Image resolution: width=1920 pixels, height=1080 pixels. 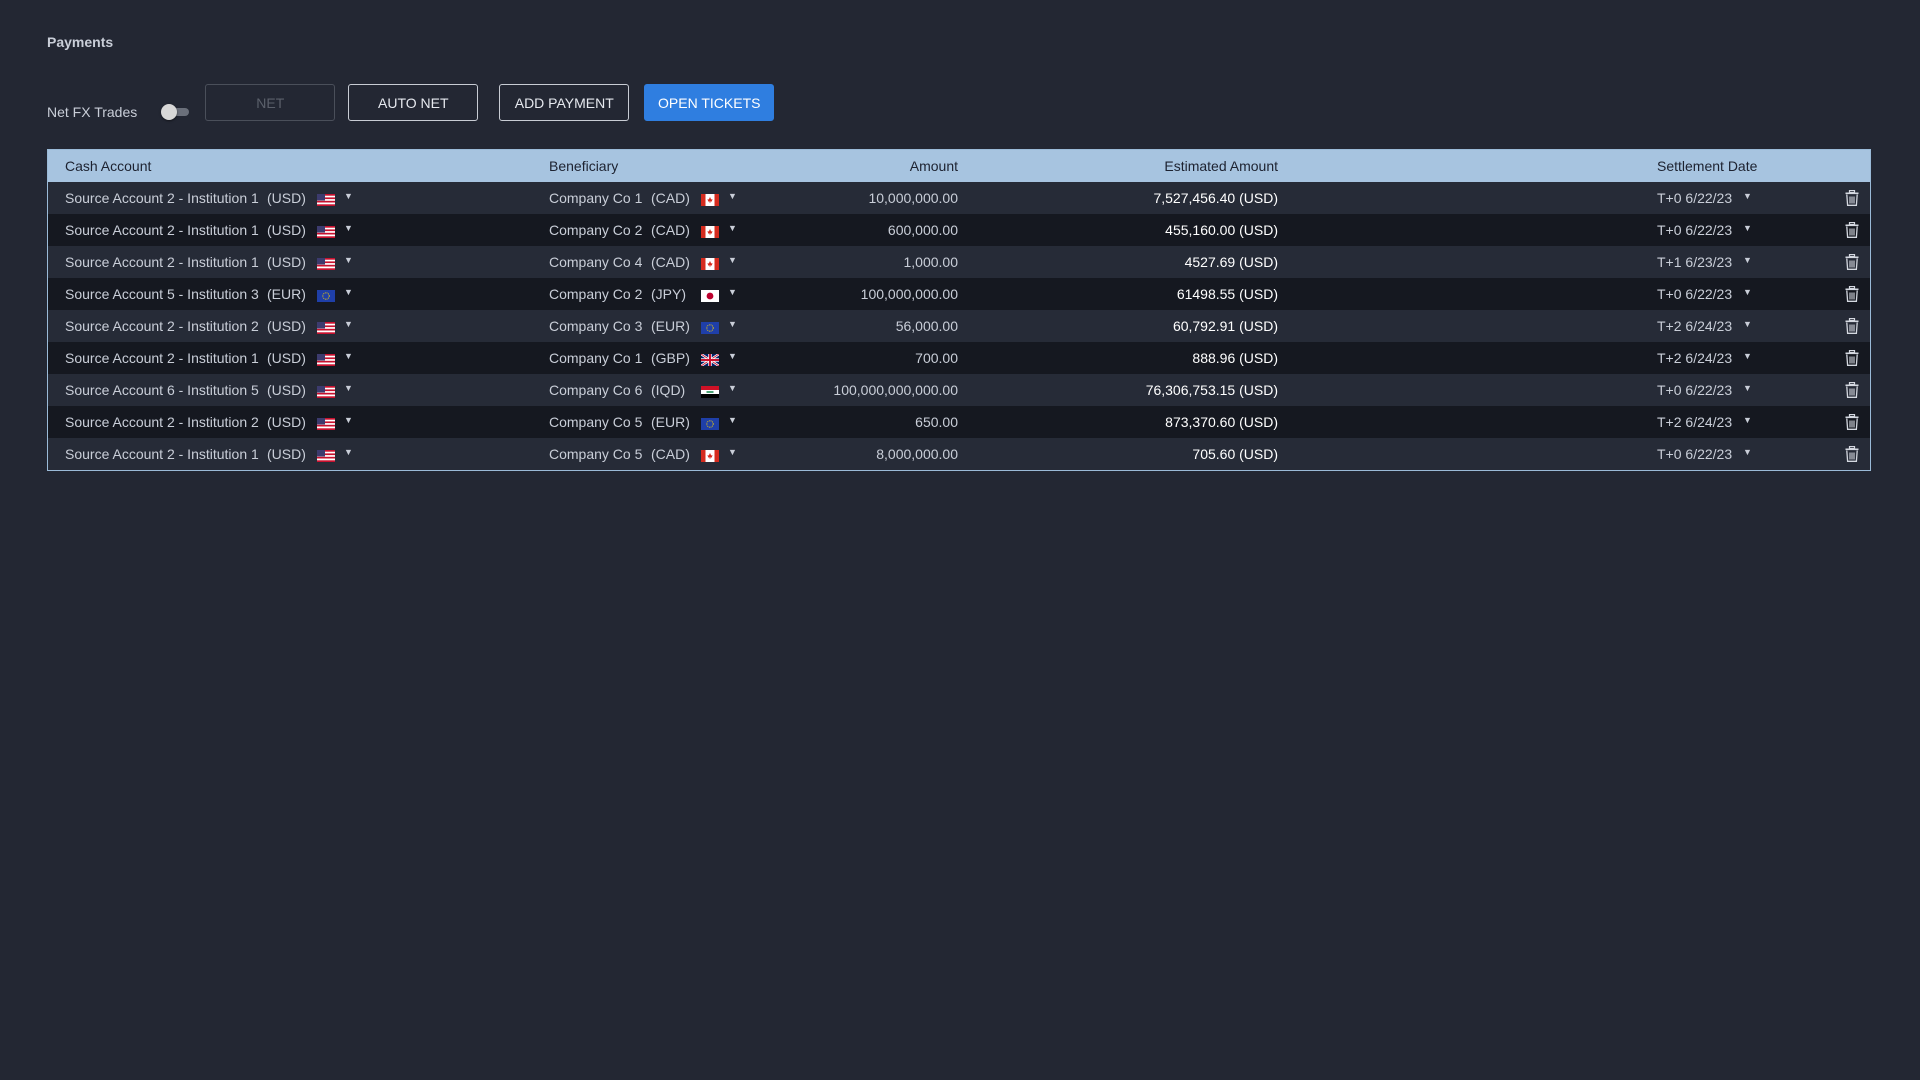 What do you see at coordinates (858, 294) in the screenshot?
I see `amount-value: 100,000,000.00` at bounding box center [858, 294].